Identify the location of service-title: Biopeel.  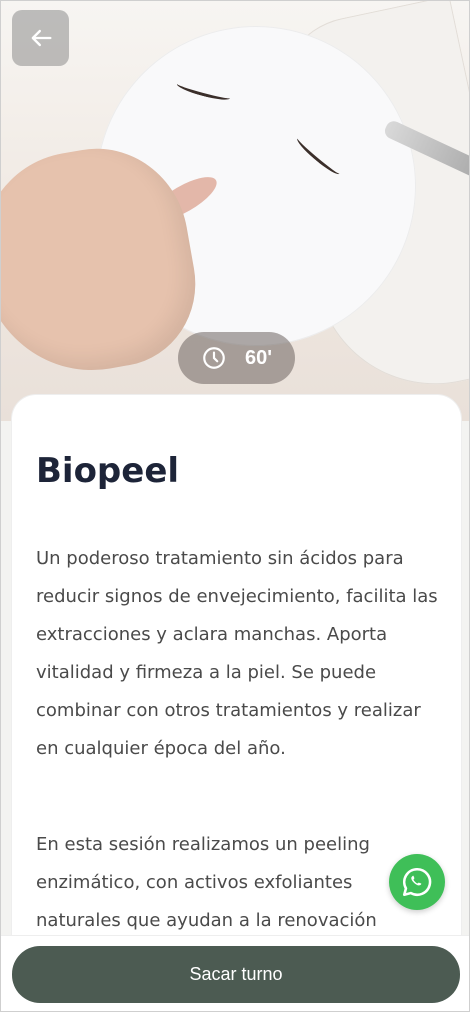
(108, 471).